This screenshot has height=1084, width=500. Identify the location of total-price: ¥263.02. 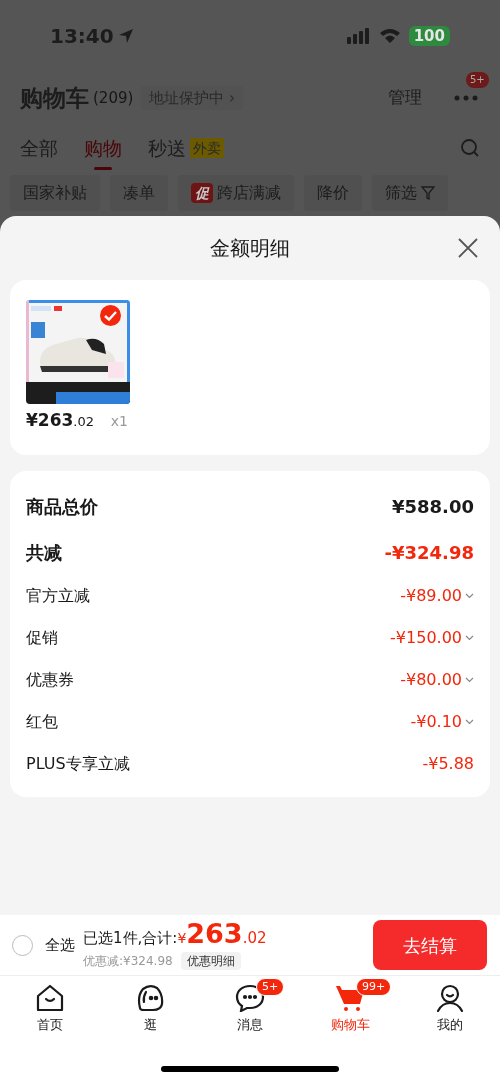
(222, 935).